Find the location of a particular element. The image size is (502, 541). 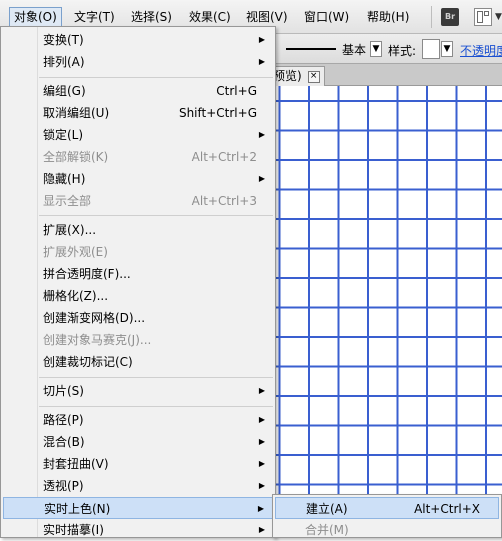

menu-item-label: 透视(P) is located at coordinates (63, 486).